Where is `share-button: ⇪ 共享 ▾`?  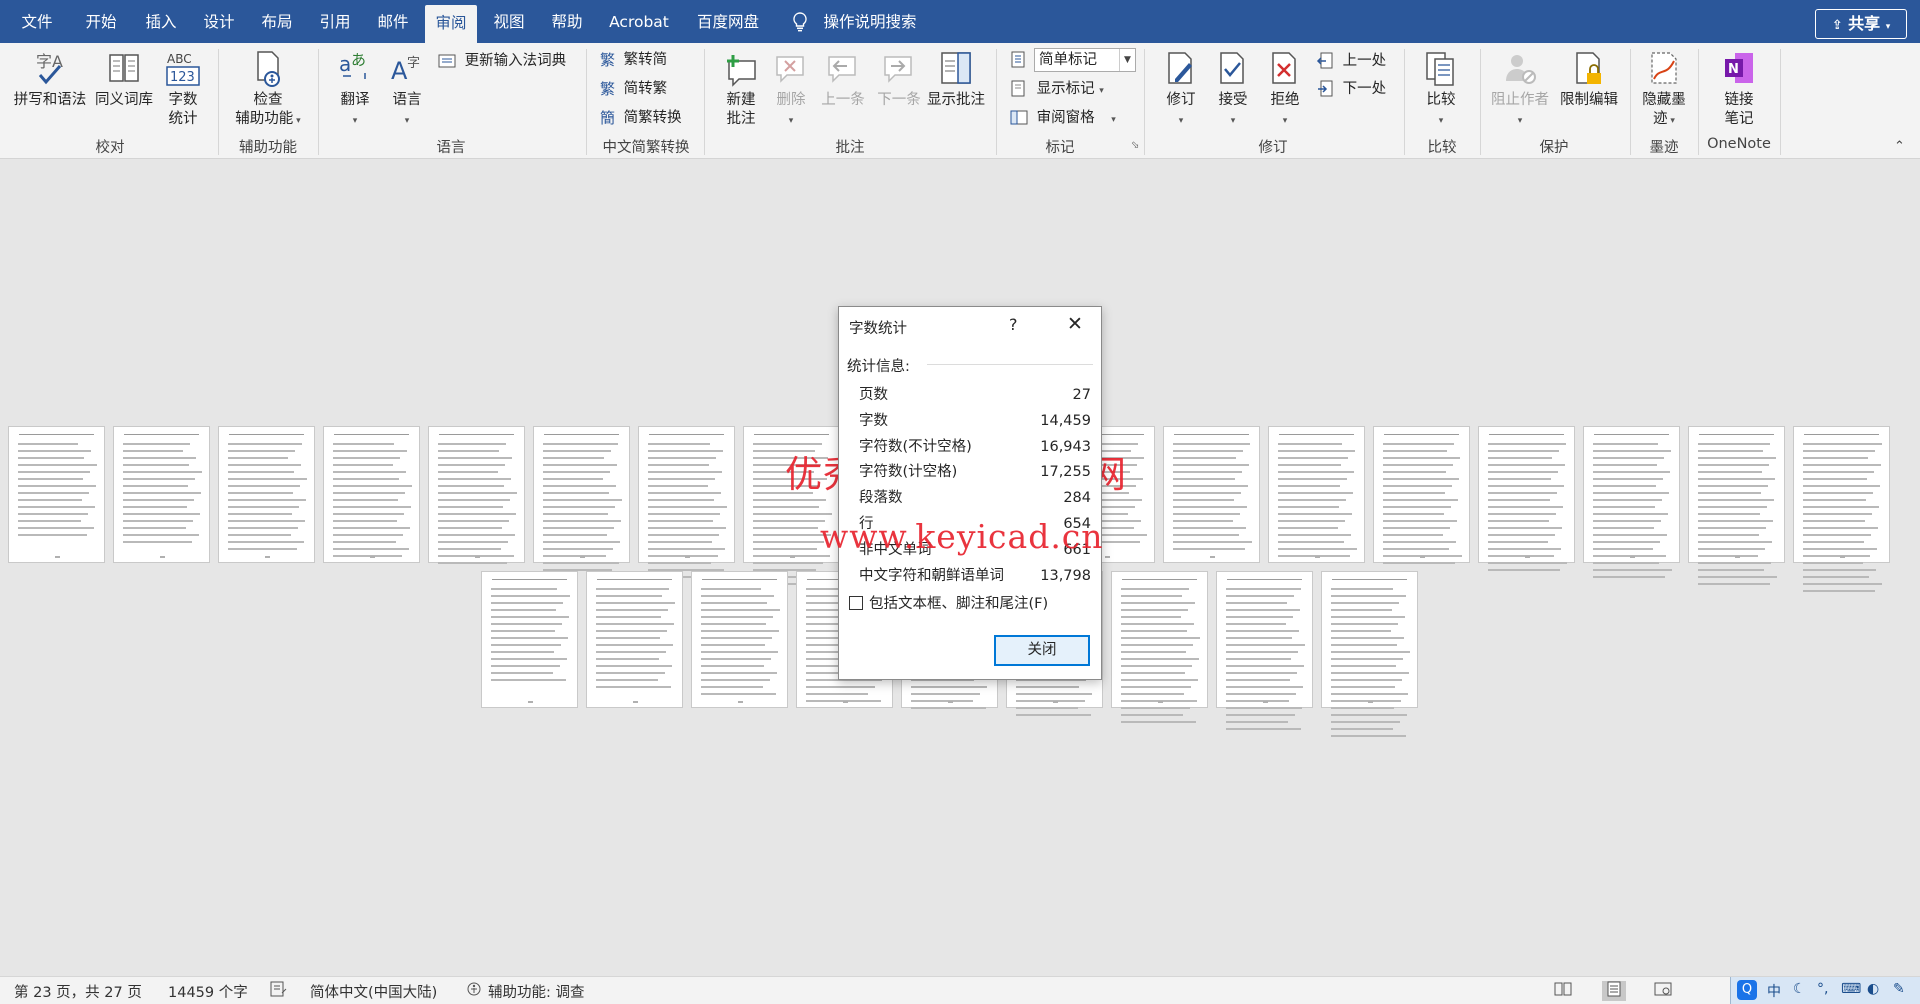 share-button: ⇪ 共享 ▾ is located at coordinates (1861, 24).